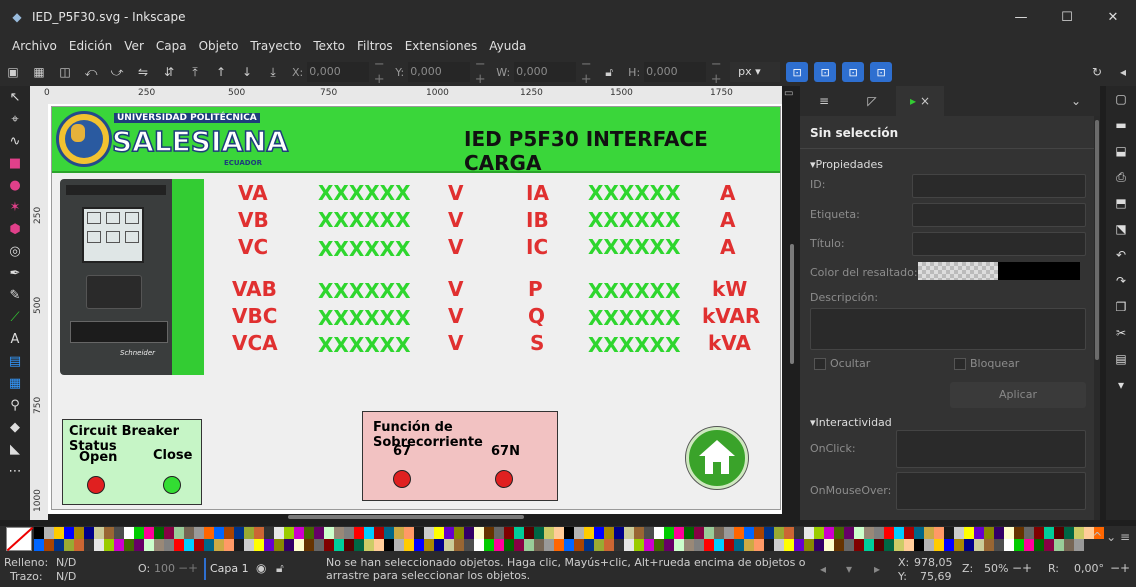 This screenshot has height=587, width=1136. What do you see at coordinates (999, 215) in the screenshot?
I see `label-input` at bounding box center [999, 215].